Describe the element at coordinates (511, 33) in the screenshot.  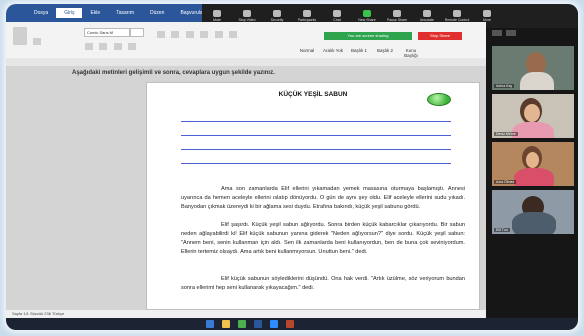
I see `hide-self-icon` at that location.